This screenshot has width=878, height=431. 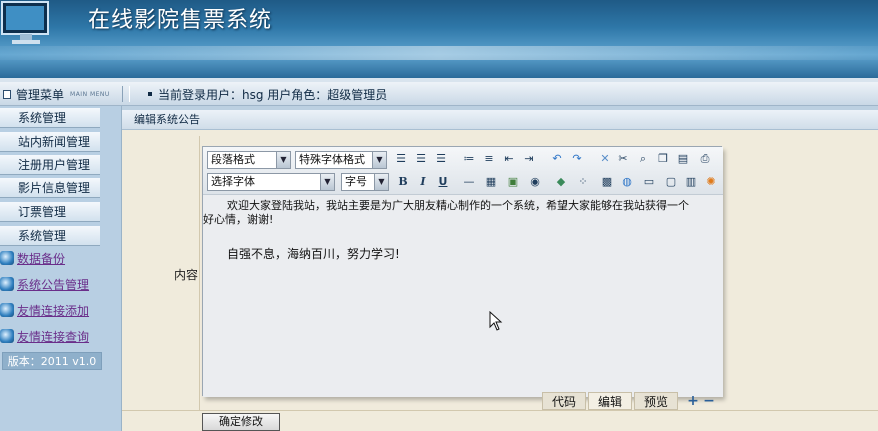 What do you see at coordinates (53, 336) in the screenshot?
I see `sub-item-link: 友情连接查询` at bounding box center [53, 336].